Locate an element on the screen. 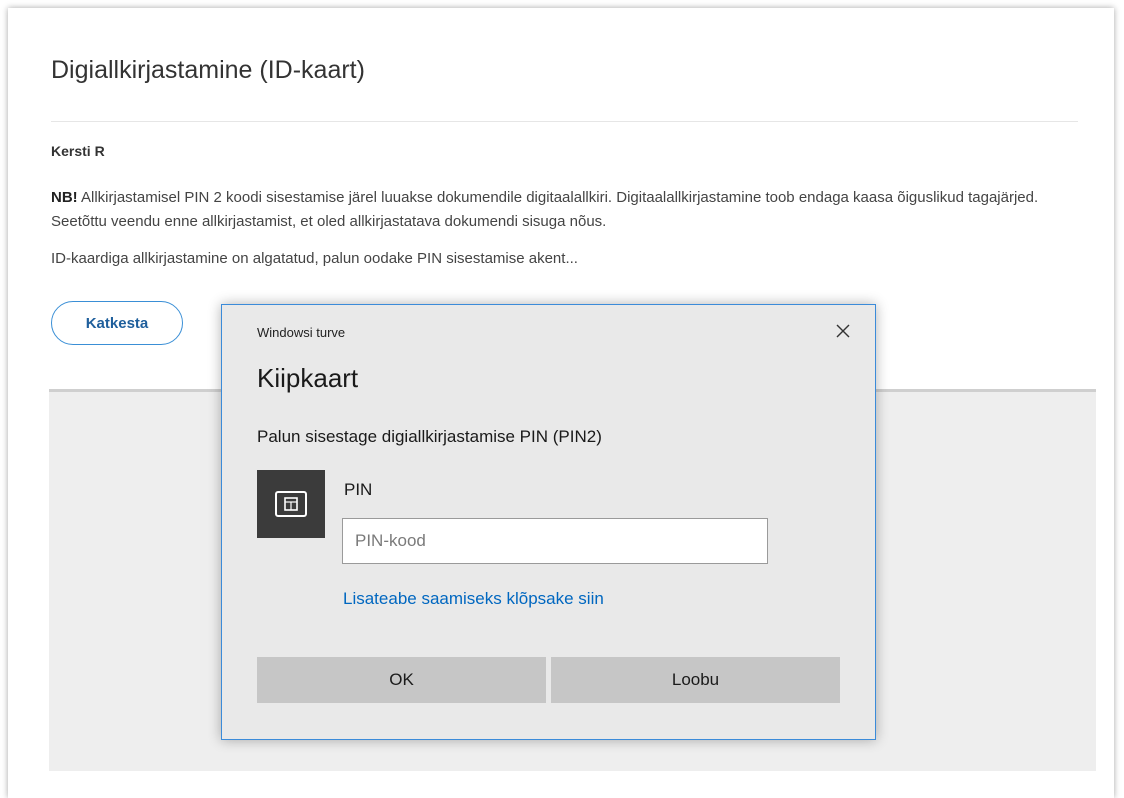 This screenshot has height=798, width=1124. dialog-caption: Windowsi turve is located at coordinates (301, 332).